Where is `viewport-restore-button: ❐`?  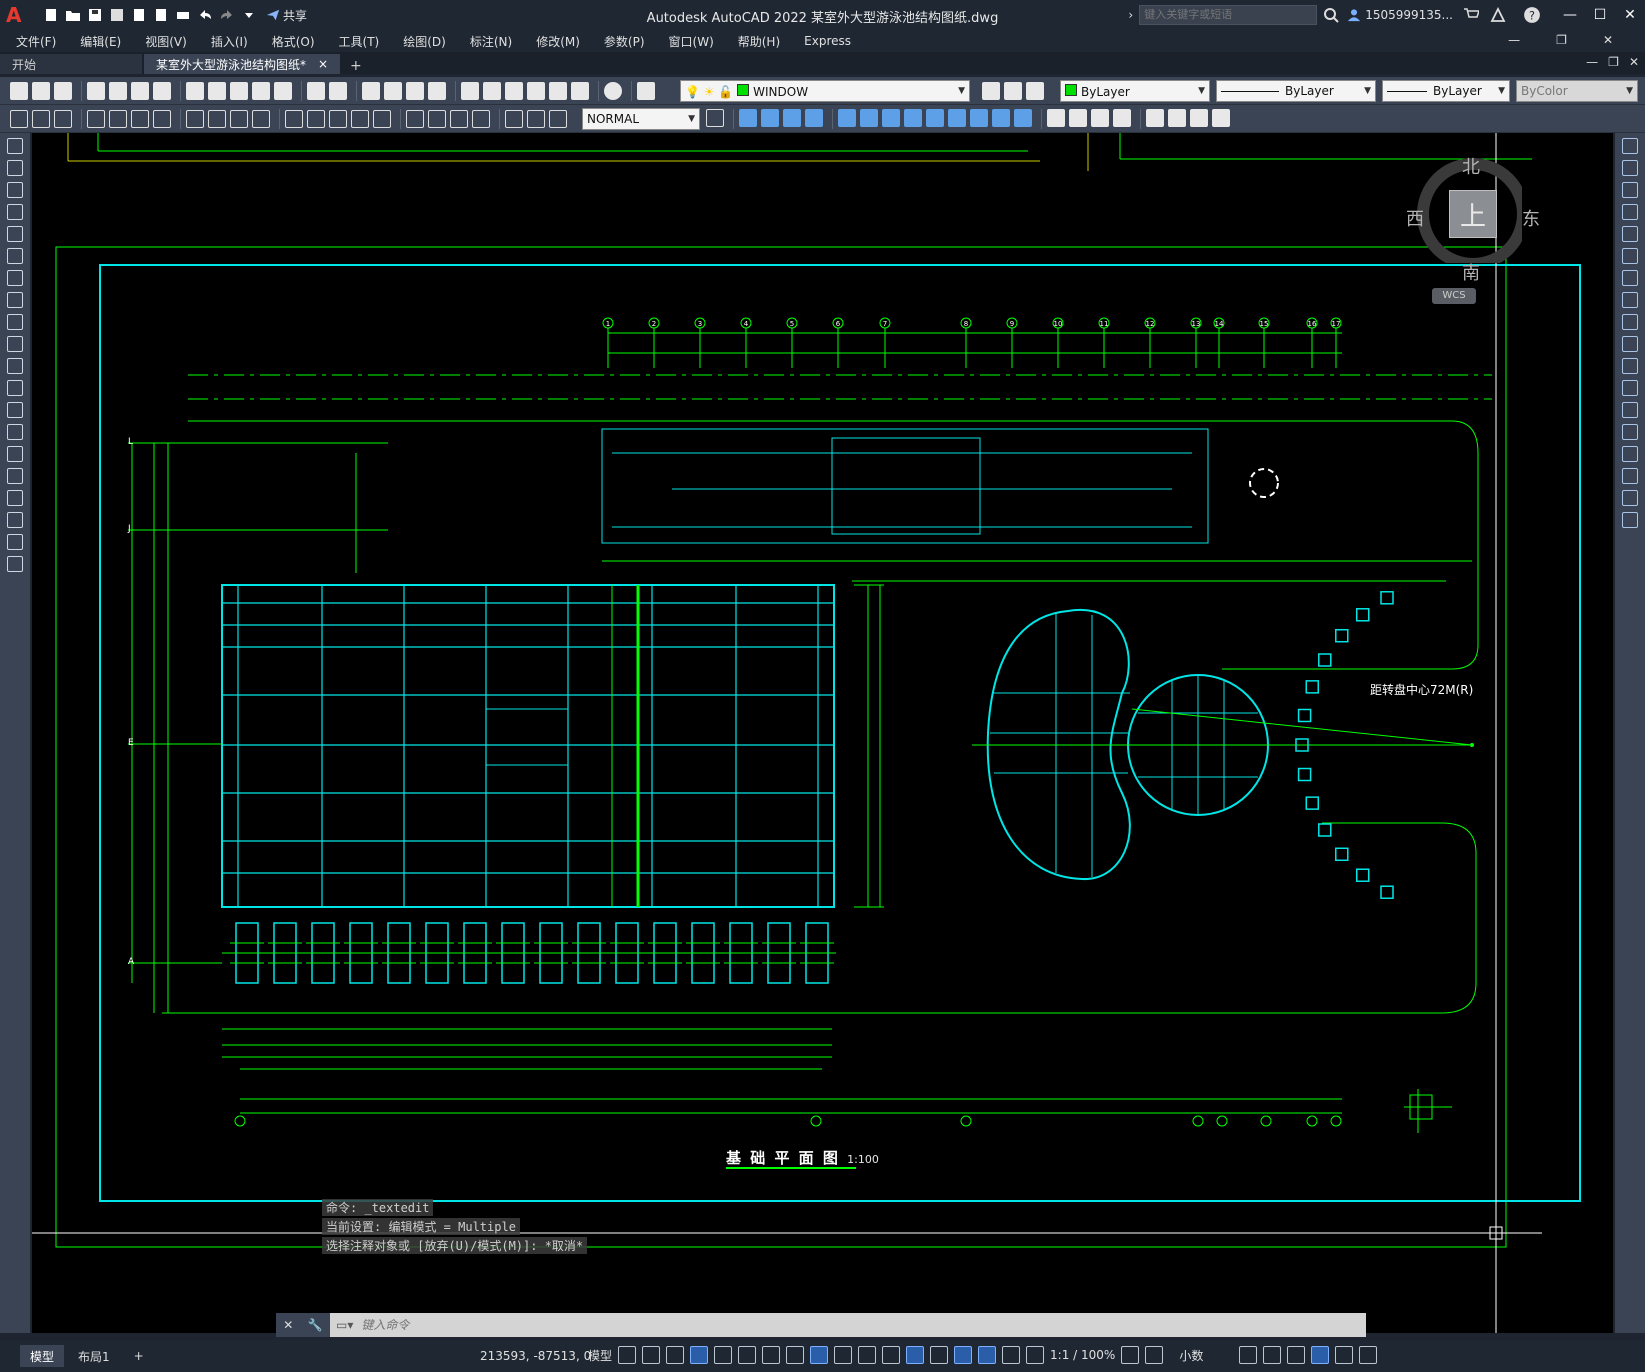
viewport-restore-button: ❐ is located at coordinates (1613, 62).